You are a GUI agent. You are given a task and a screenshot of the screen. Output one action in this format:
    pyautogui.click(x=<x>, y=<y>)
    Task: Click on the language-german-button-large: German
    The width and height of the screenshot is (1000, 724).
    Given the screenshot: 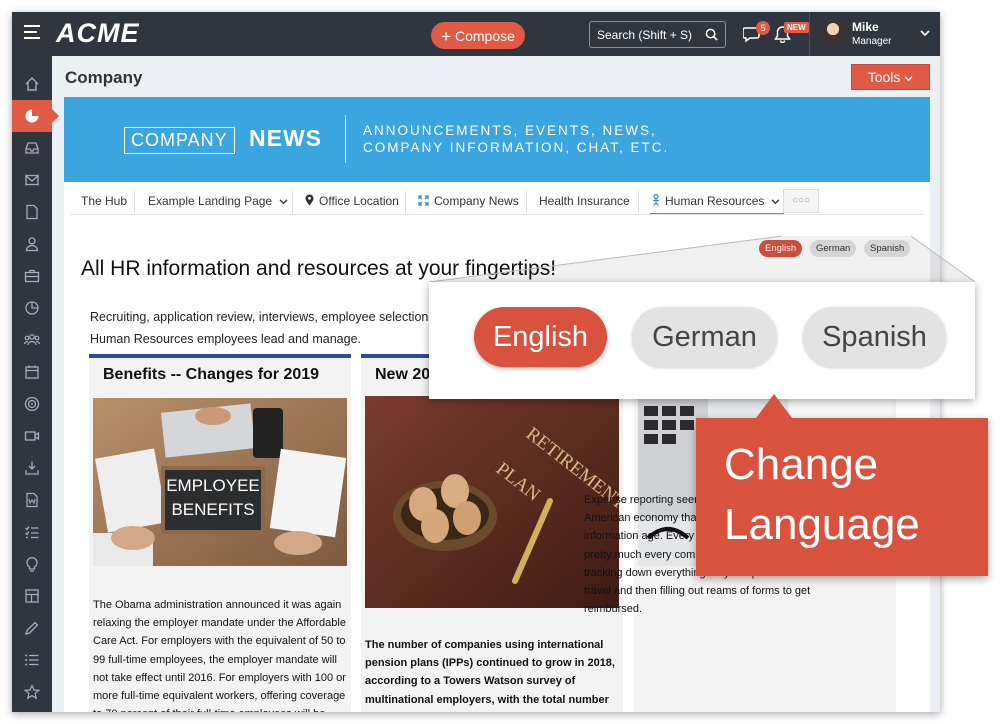 What is the action you would take?
    pyautogui.click(x=704, y=337)
    